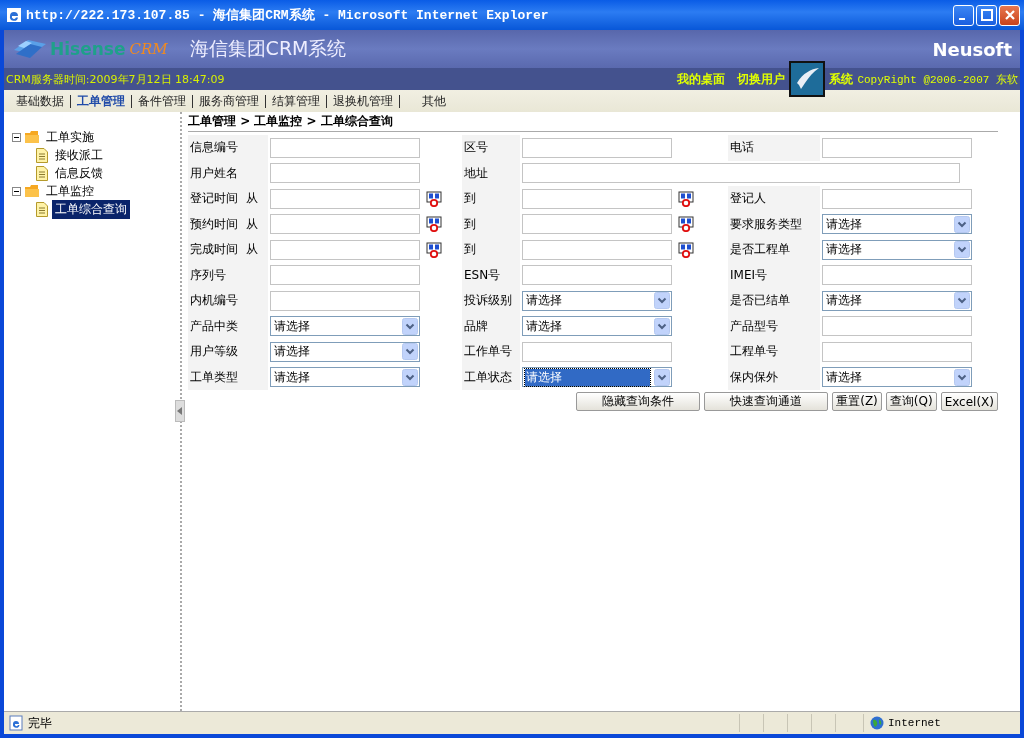 The image size is (1024, 738). I want to click on nav-tab: 结算管理, so click(296, 101).